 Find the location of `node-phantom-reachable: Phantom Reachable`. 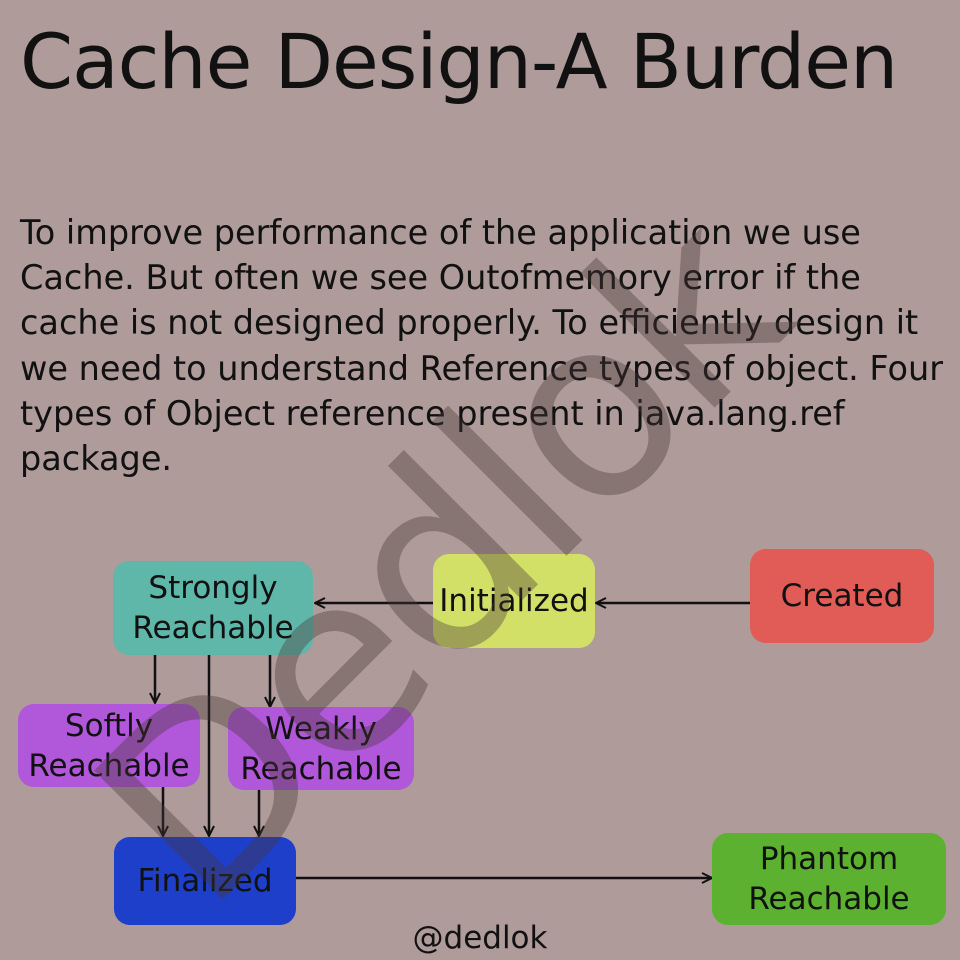

node-phantom-reachable: Phantom Reachable is located at coordinates (829, 879).